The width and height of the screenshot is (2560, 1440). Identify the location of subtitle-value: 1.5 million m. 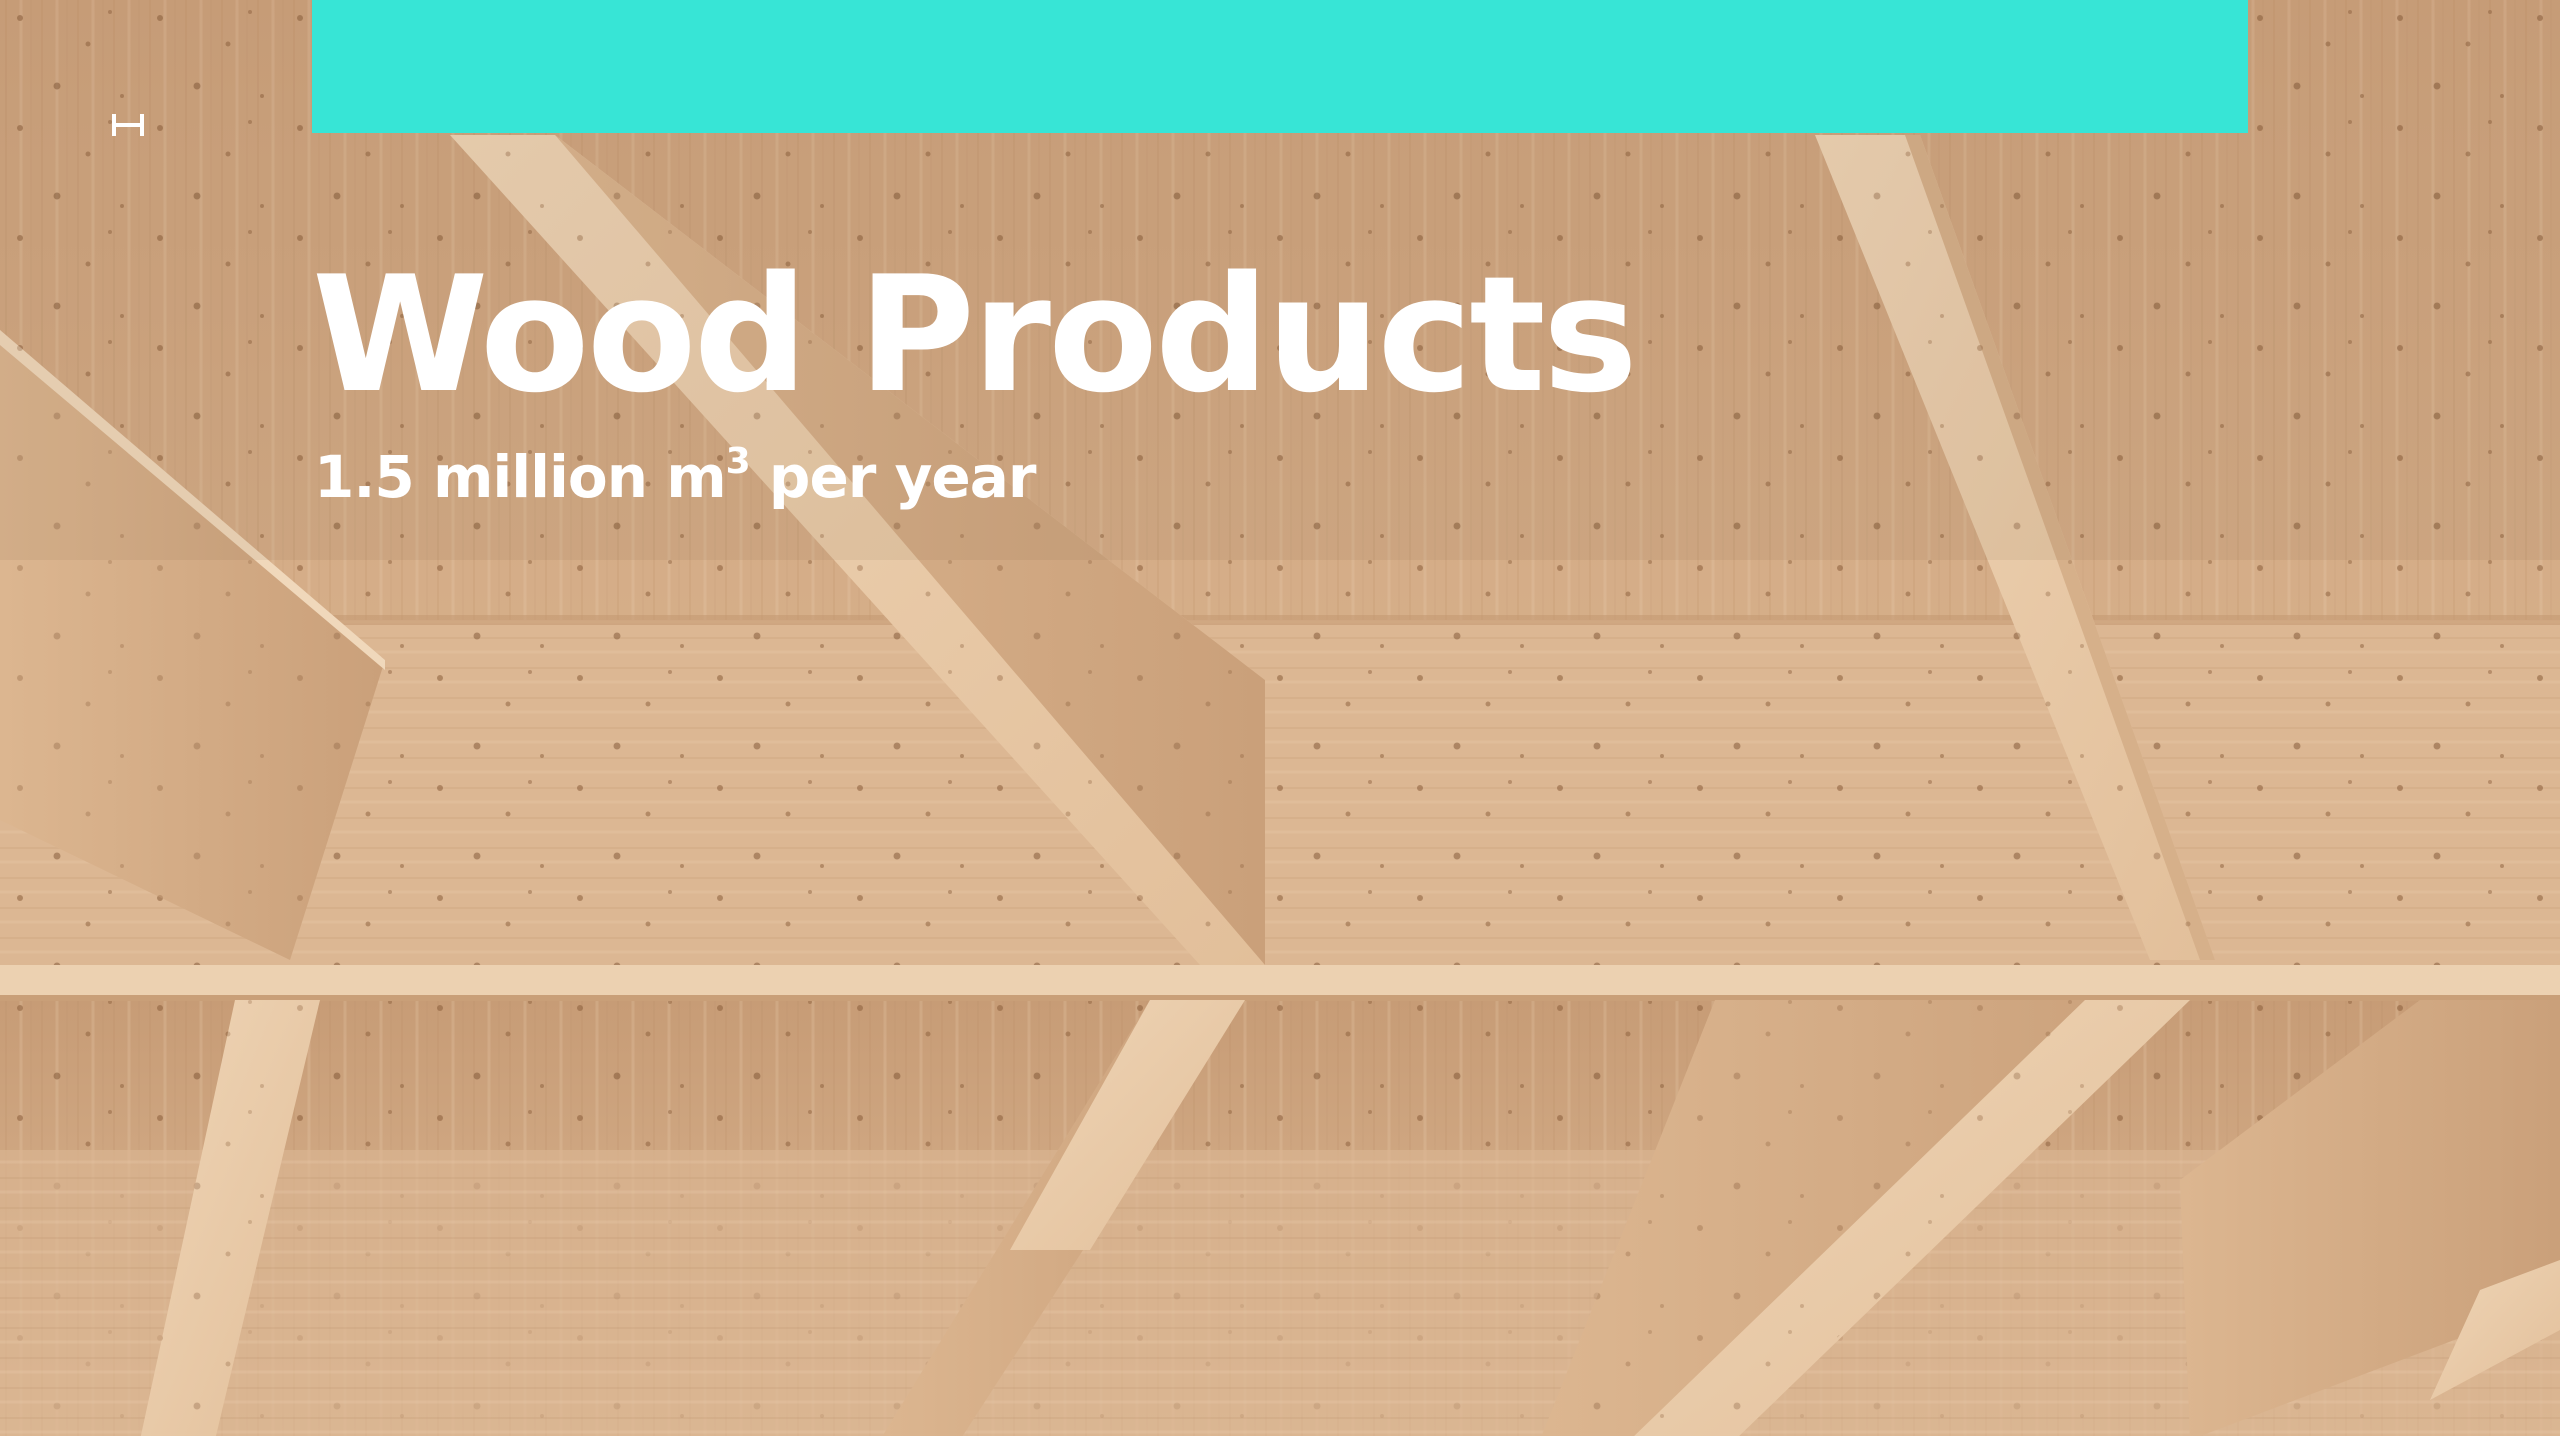
(520, 477).